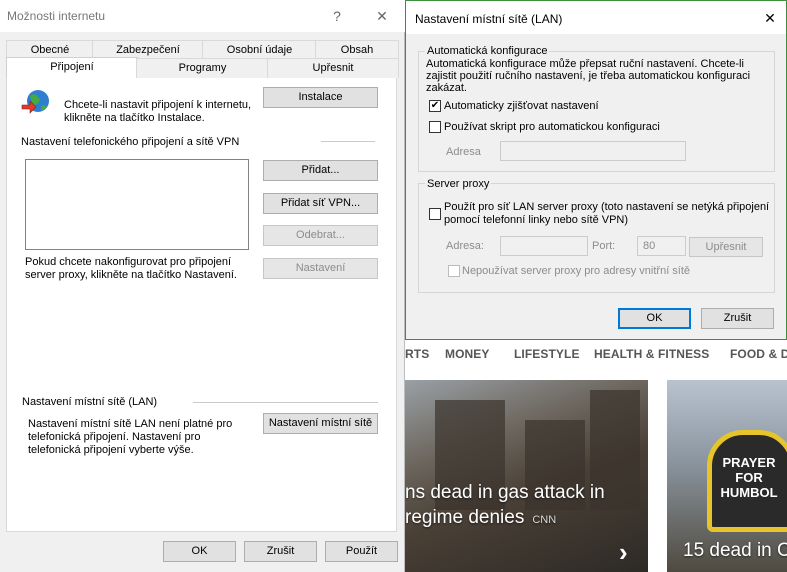 The image size is (787, 572). What do you see at coordinates (137, 204) in the screenshot?
I see `connection-list` at bounding box center [137, 204].